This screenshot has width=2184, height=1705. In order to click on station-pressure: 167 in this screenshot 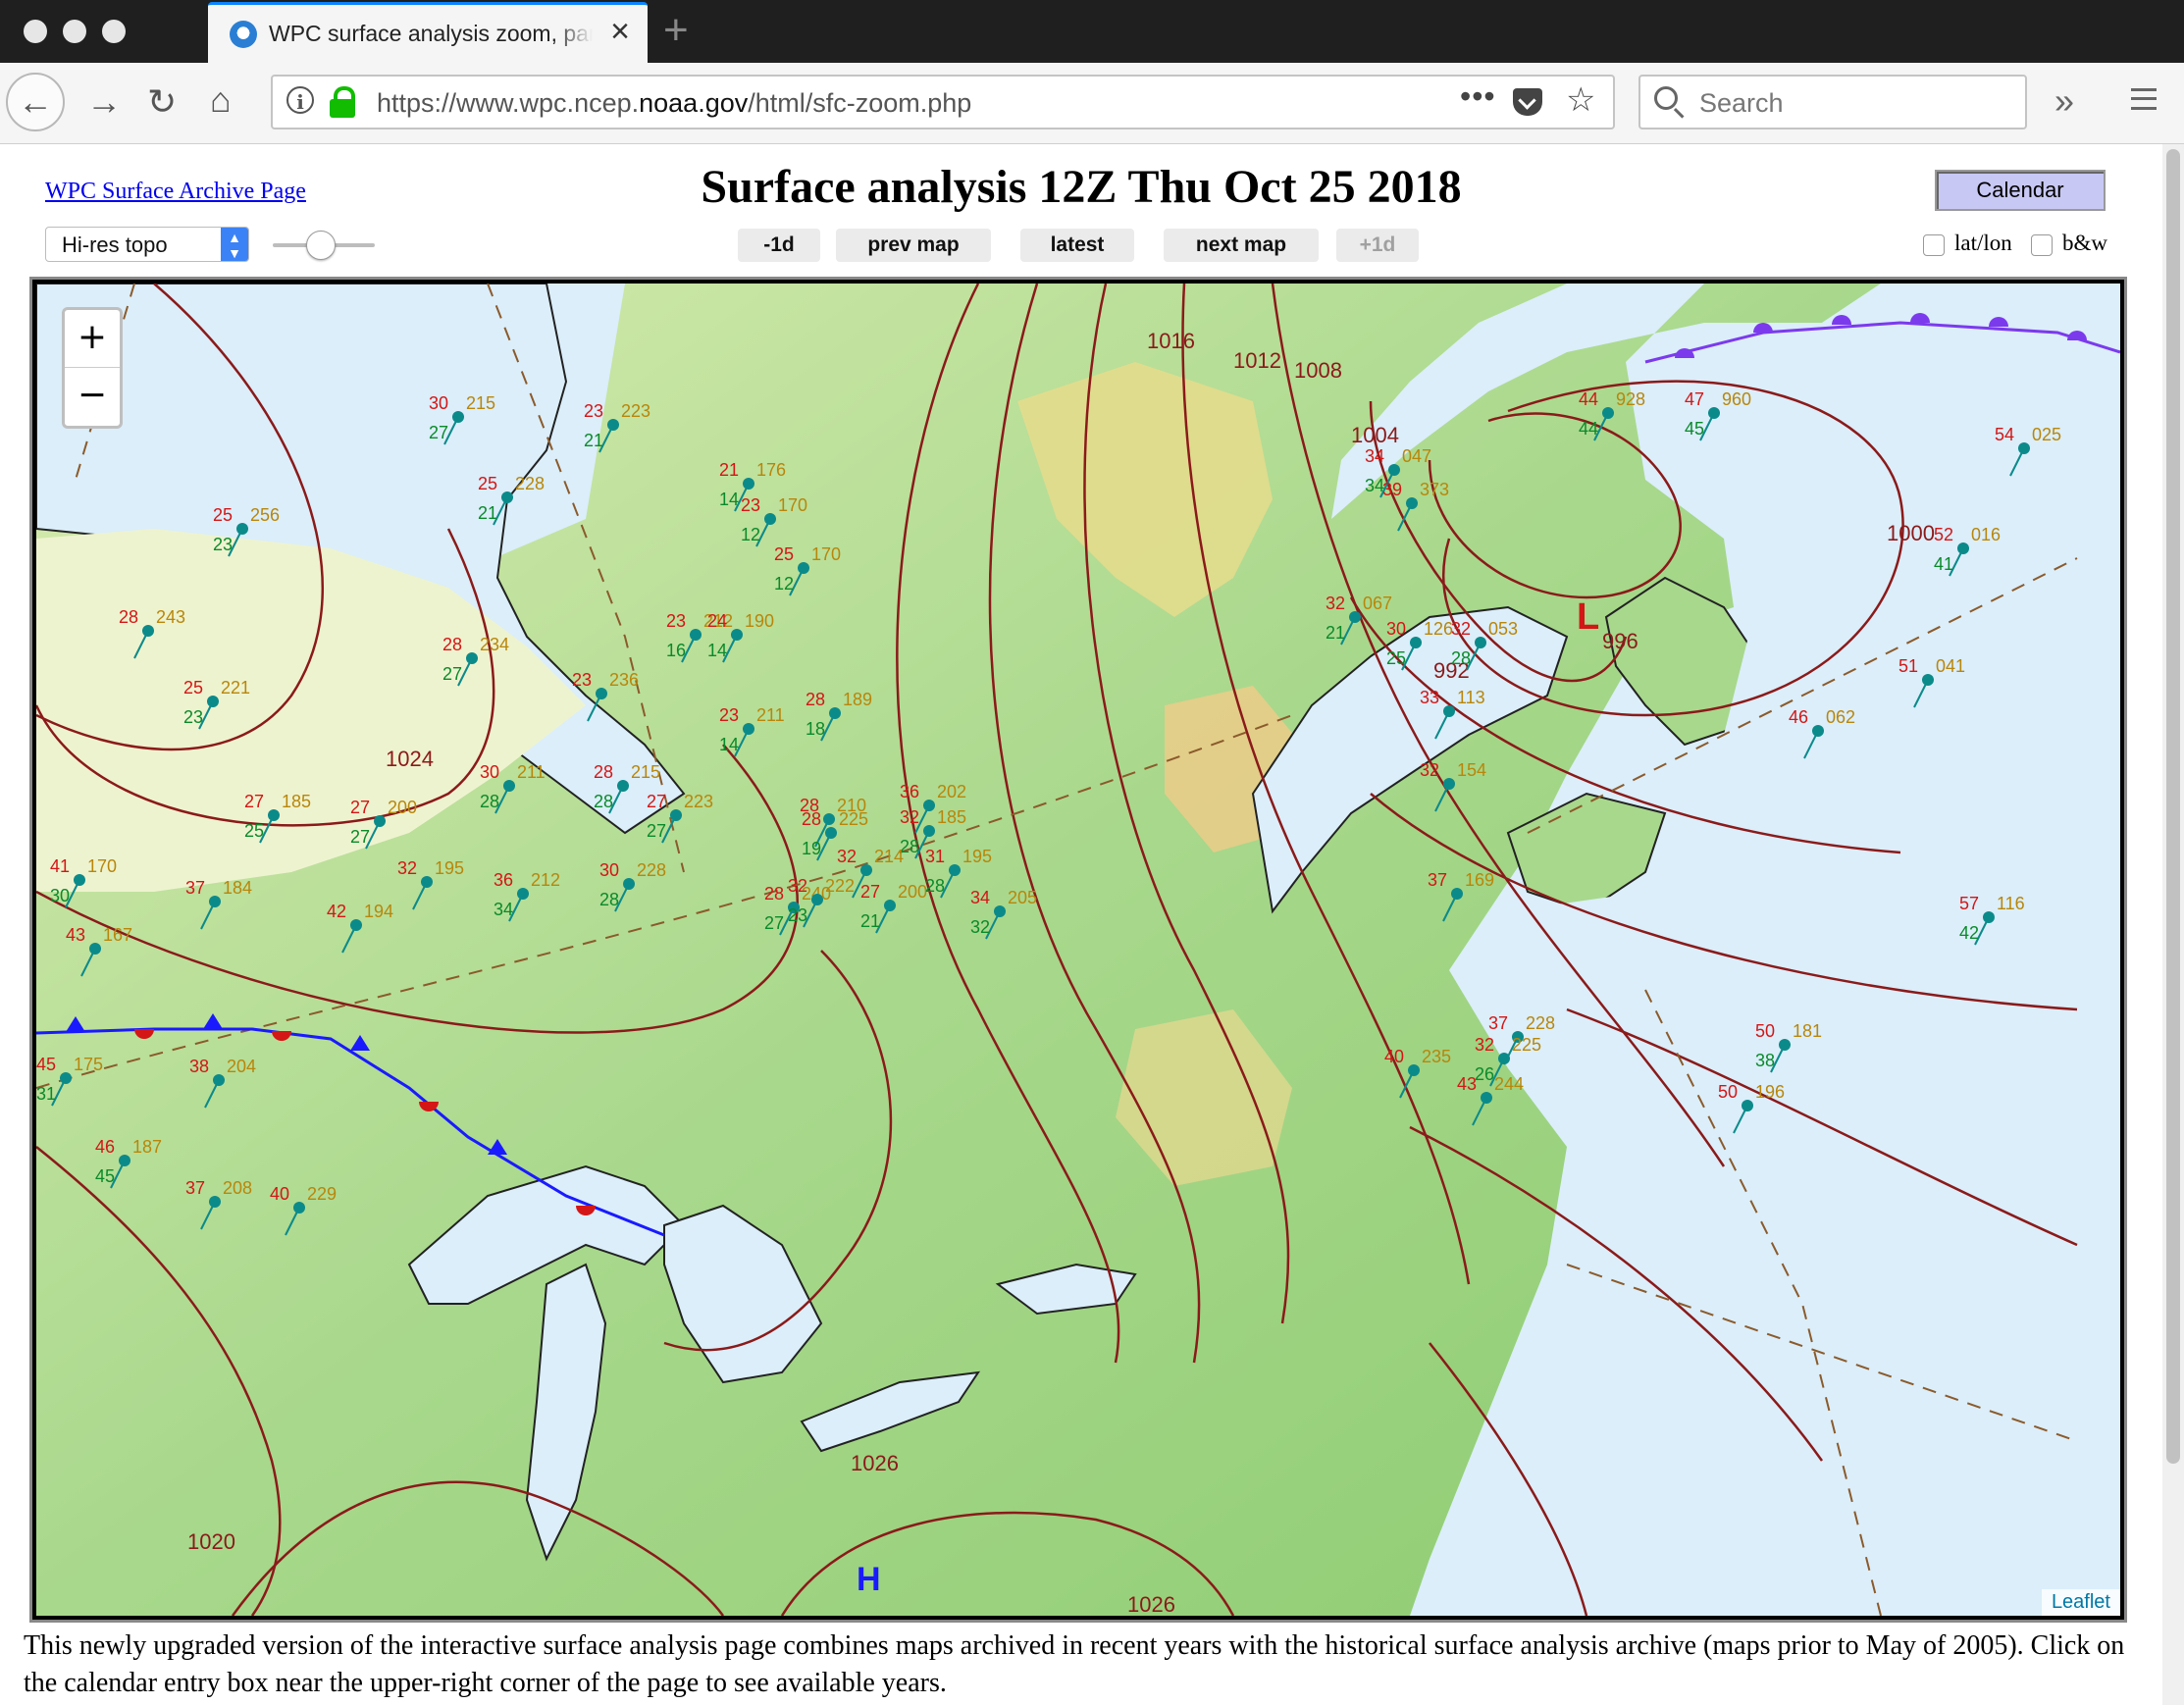, I will do `click(117, 935)`.